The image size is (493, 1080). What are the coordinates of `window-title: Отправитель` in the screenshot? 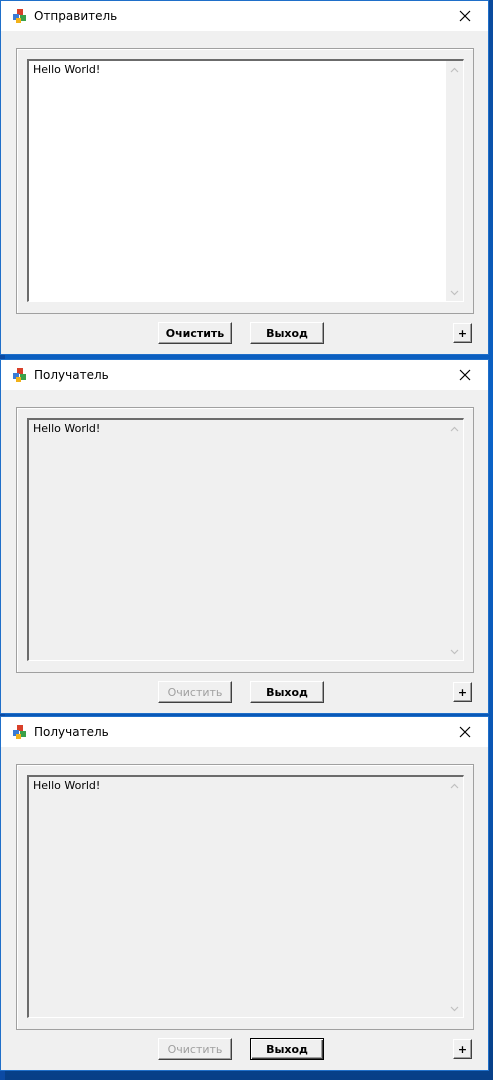 It's located at (76, 16).